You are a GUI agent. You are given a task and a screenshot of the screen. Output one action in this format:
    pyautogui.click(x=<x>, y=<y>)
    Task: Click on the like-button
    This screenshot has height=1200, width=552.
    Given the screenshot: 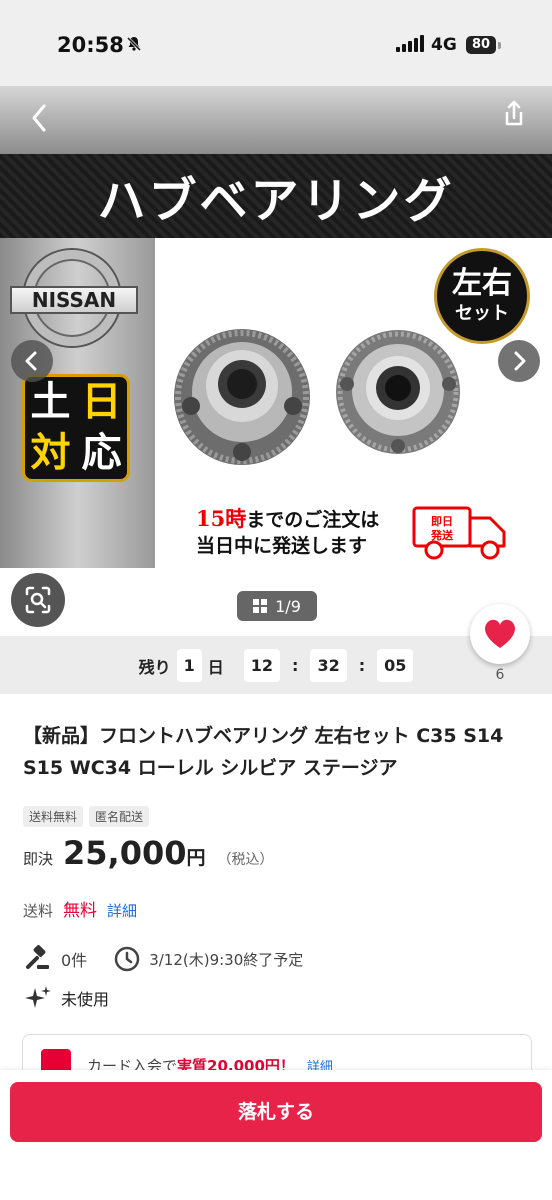 What is the action you would take?
    pyautogui.click(x=500, y=634)
    